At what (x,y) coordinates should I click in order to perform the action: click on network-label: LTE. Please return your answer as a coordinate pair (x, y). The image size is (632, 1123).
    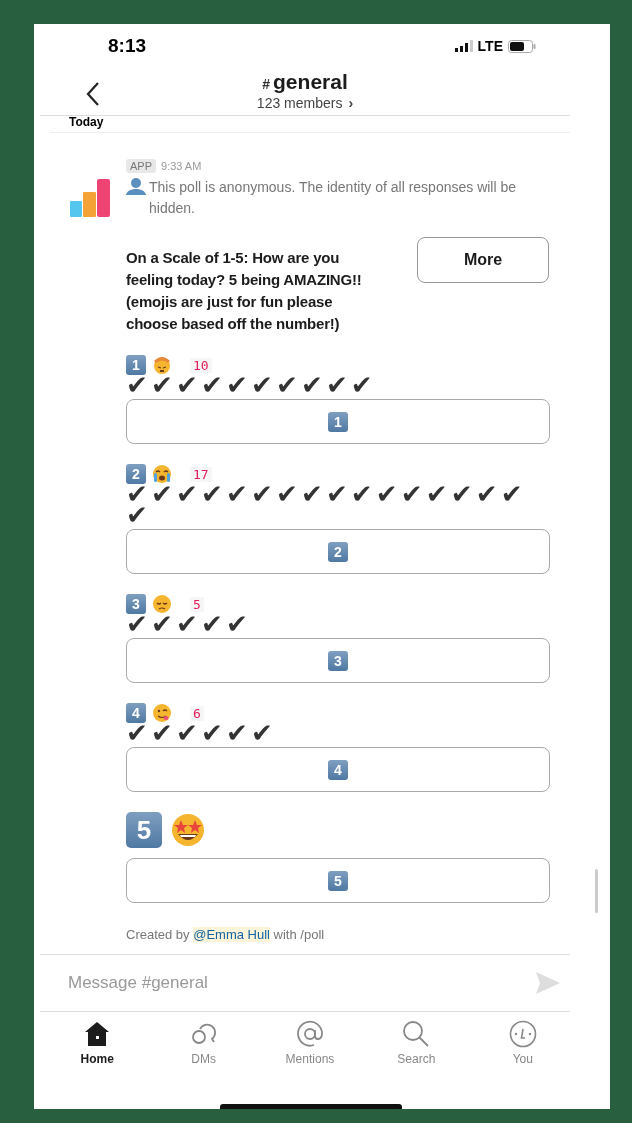
    Looking at the image, I should click on (490, 46).